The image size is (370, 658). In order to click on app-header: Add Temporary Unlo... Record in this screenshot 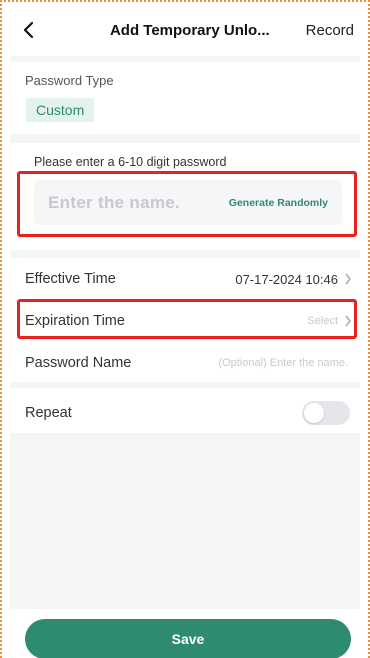, I will do `click(185, 30)`.